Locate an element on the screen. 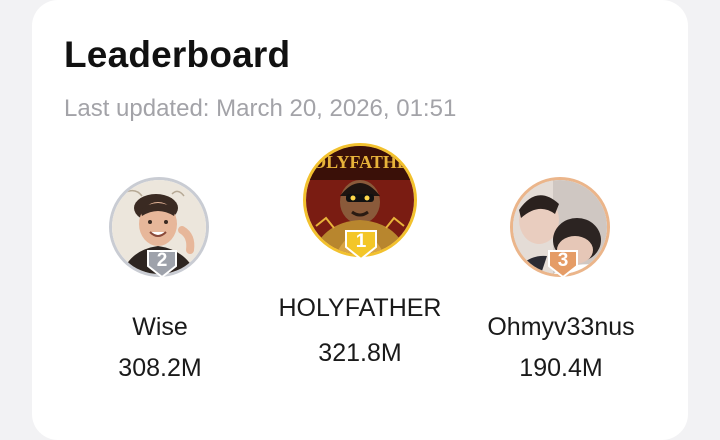 This screenshot has height=440, width=720. rank-badge: 2 is located at coordinates (162, 265).